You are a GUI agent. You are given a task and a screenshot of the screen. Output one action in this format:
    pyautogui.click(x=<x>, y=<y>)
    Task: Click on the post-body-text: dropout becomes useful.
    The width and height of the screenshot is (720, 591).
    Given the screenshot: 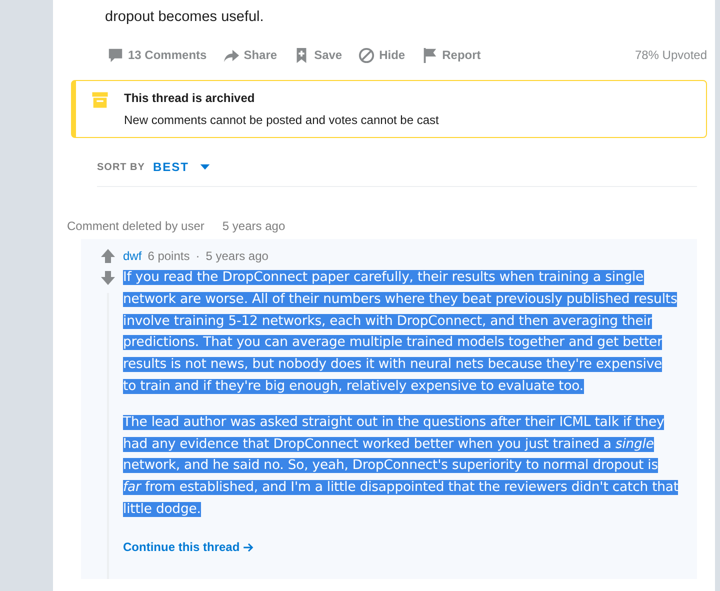 What is the action you would take?
    pyautogui.click(x=185, y=17)
    